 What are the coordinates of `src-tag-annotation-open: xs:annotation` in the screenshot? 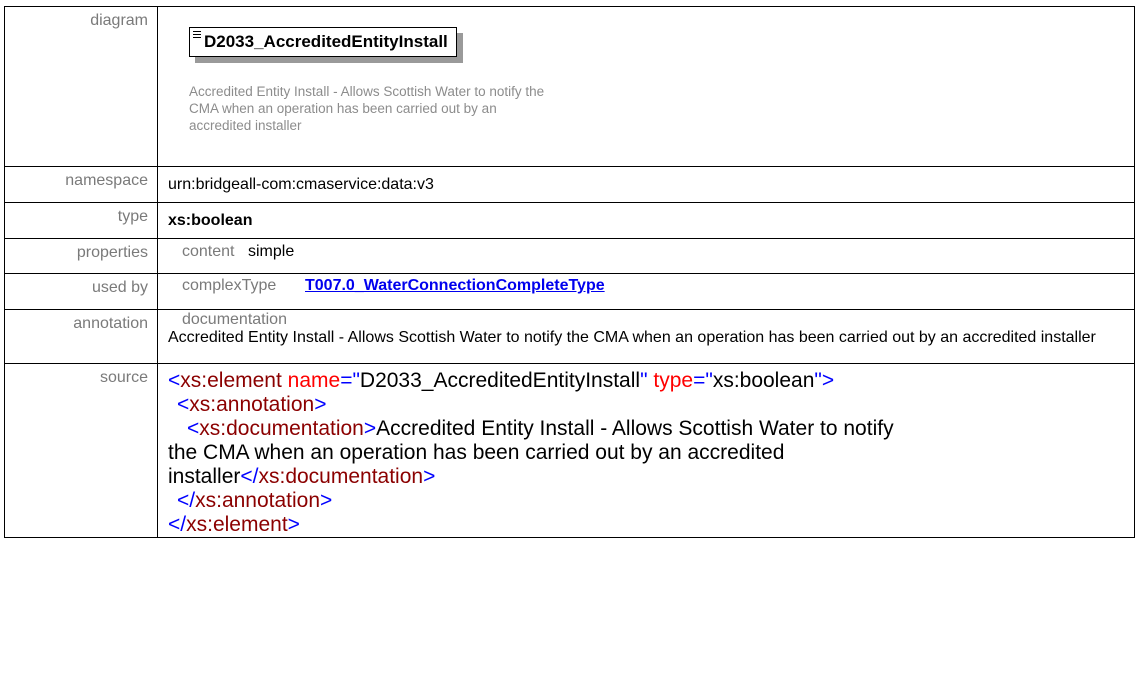 It's located at (252, 404).